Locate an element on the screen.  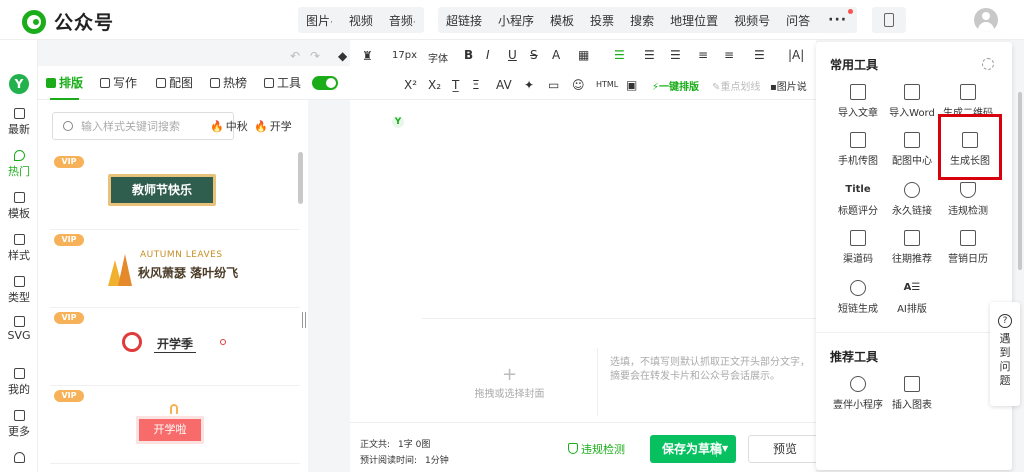
superscript-button: X² is located at coordinates (410, 85).